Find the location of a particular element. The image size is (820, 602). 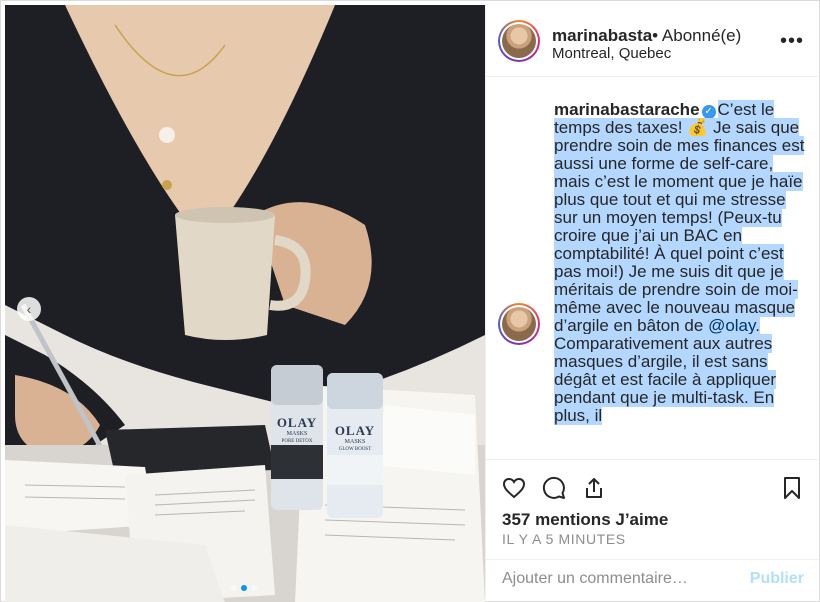

post-timestamp: IL Y A 5 MINUTES is located at coordinates (564, 539).